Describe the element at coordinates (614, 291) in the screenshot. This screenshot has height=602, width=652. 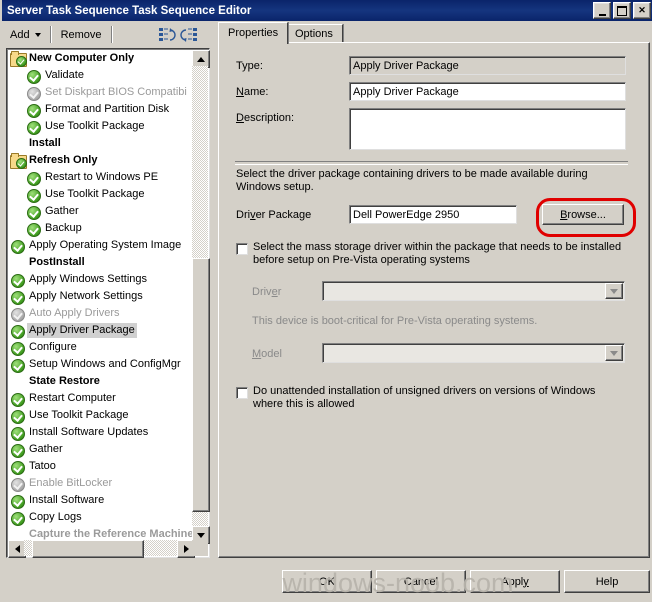
I see `driver-combo-arrow` at that location.